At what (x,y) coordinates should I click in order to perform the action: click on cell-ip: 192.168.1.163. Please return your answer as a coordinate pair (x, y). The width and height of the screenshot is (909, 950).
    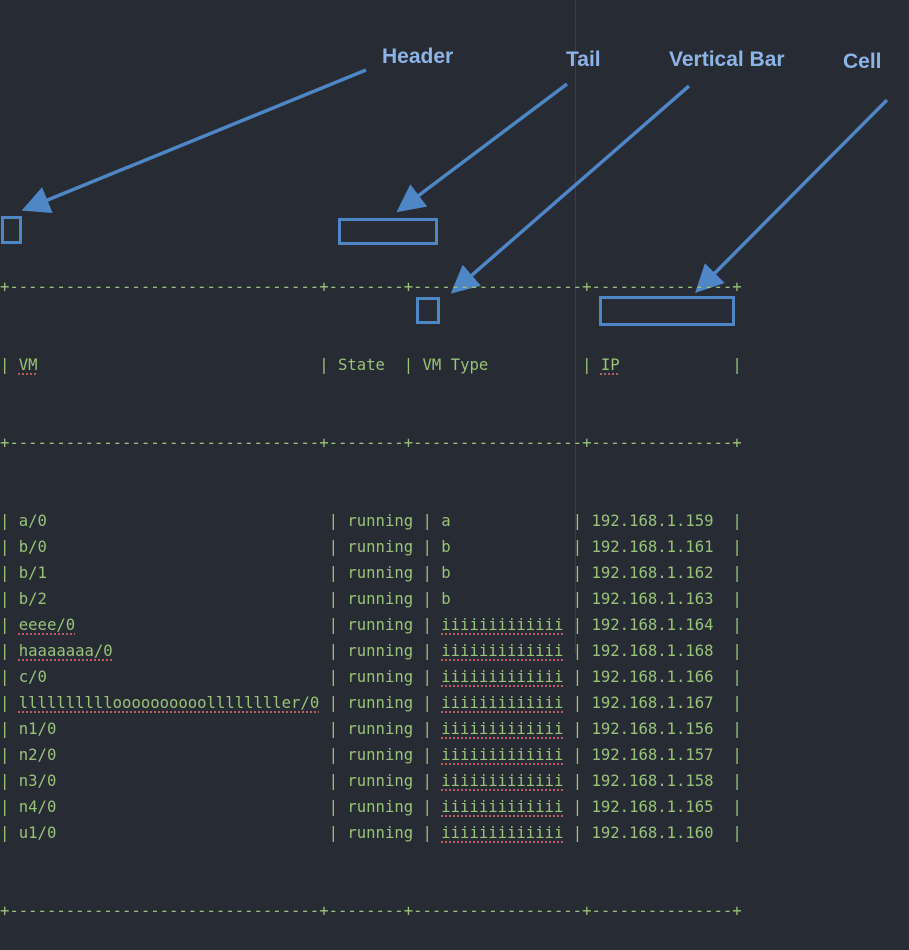
    Looking at the image, I should click on (652, 599).